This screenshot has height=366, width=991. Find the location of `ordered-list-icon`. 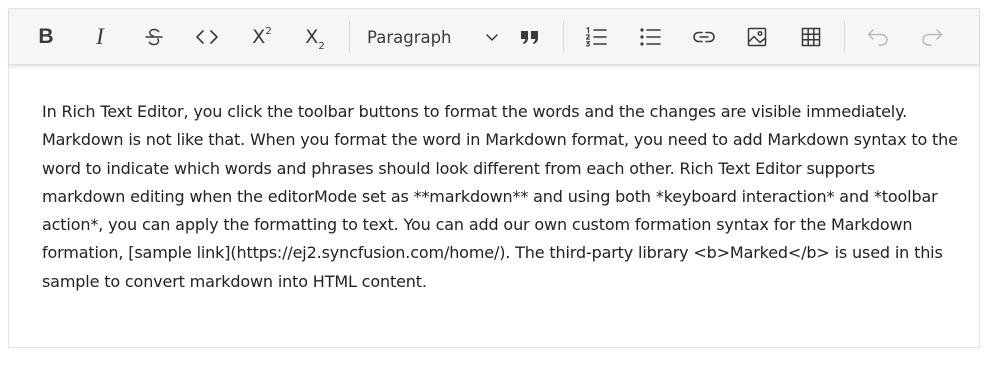

ordered-list-icon is located at coordinates (596, 37).